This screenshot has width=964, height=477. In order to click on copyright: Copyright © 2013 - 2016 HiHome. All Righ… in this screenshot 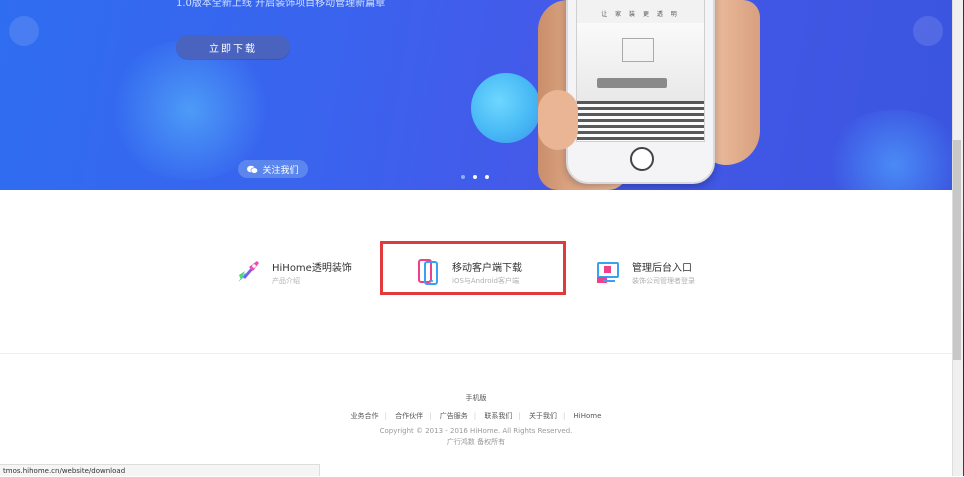, I will do `click(476, 431)`.